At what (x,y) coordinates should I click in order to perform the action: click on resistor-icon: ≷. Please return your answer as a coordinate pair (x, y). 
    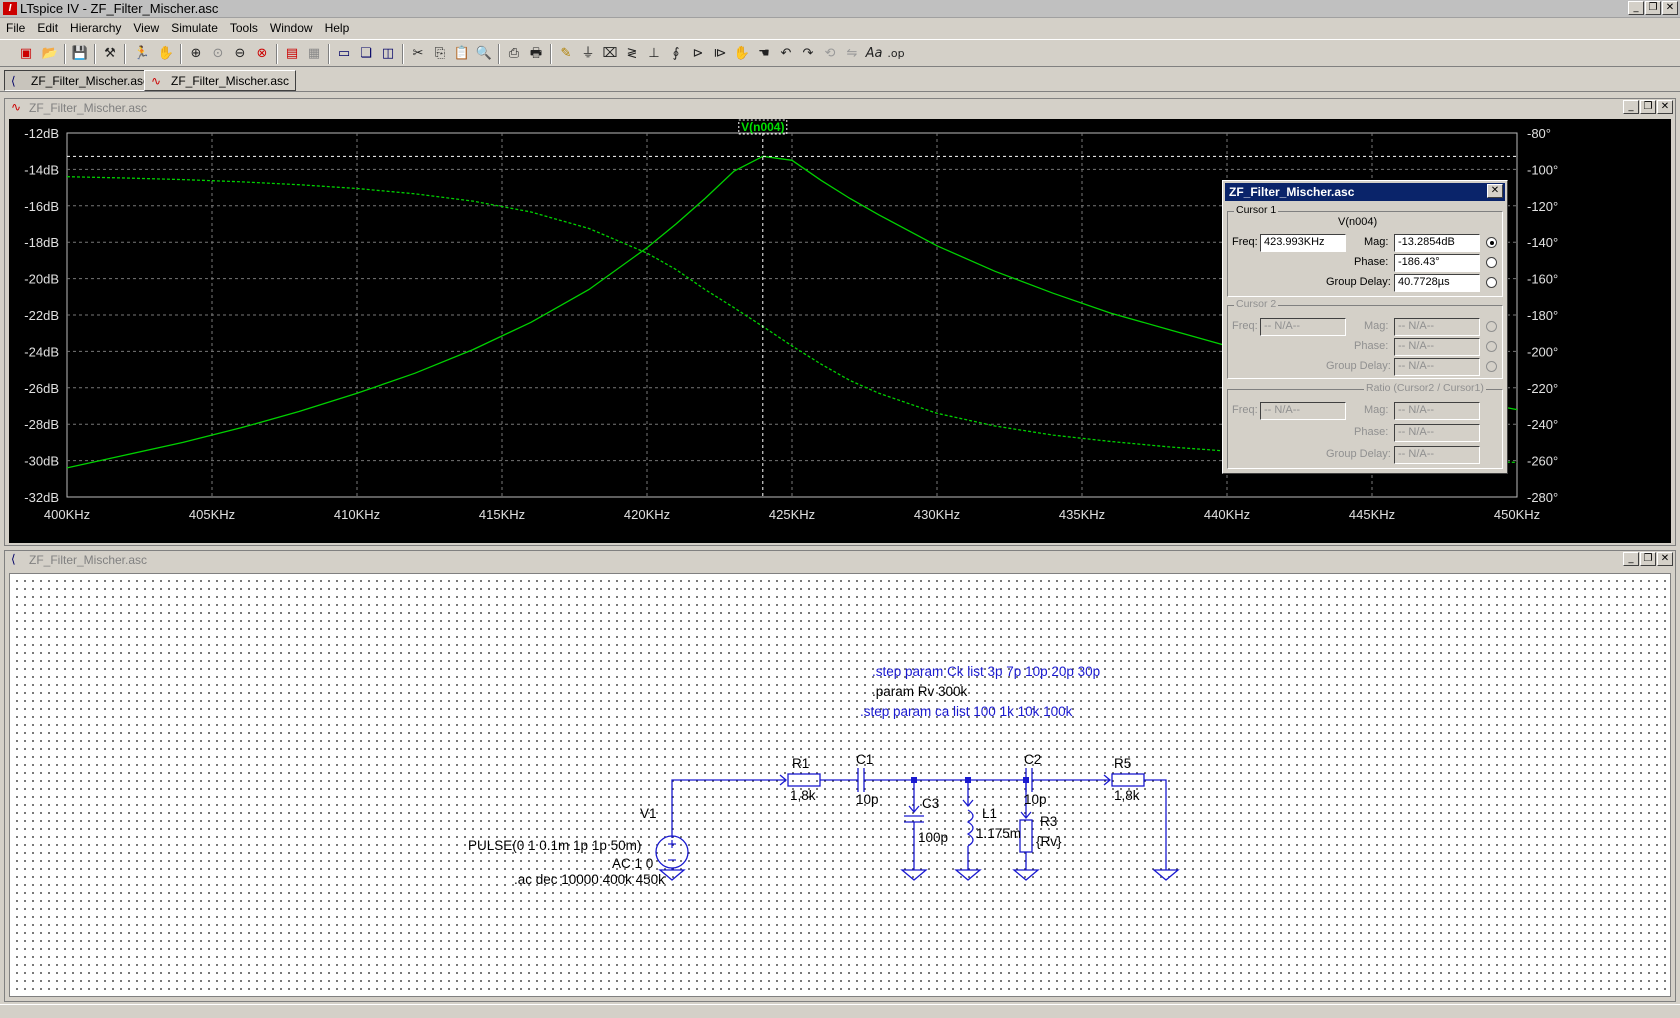
    Looking at the image, I should click on (632, 54).